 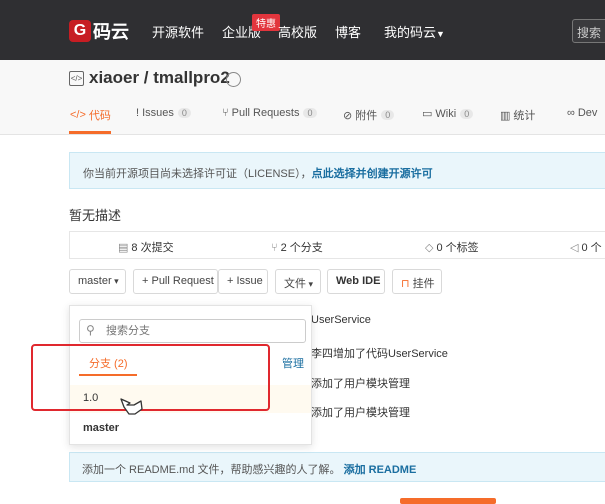 What do you see at coordinates (201, 331) in the screenshot?
I see `branch-search-input` at bounding box center [201, 331].